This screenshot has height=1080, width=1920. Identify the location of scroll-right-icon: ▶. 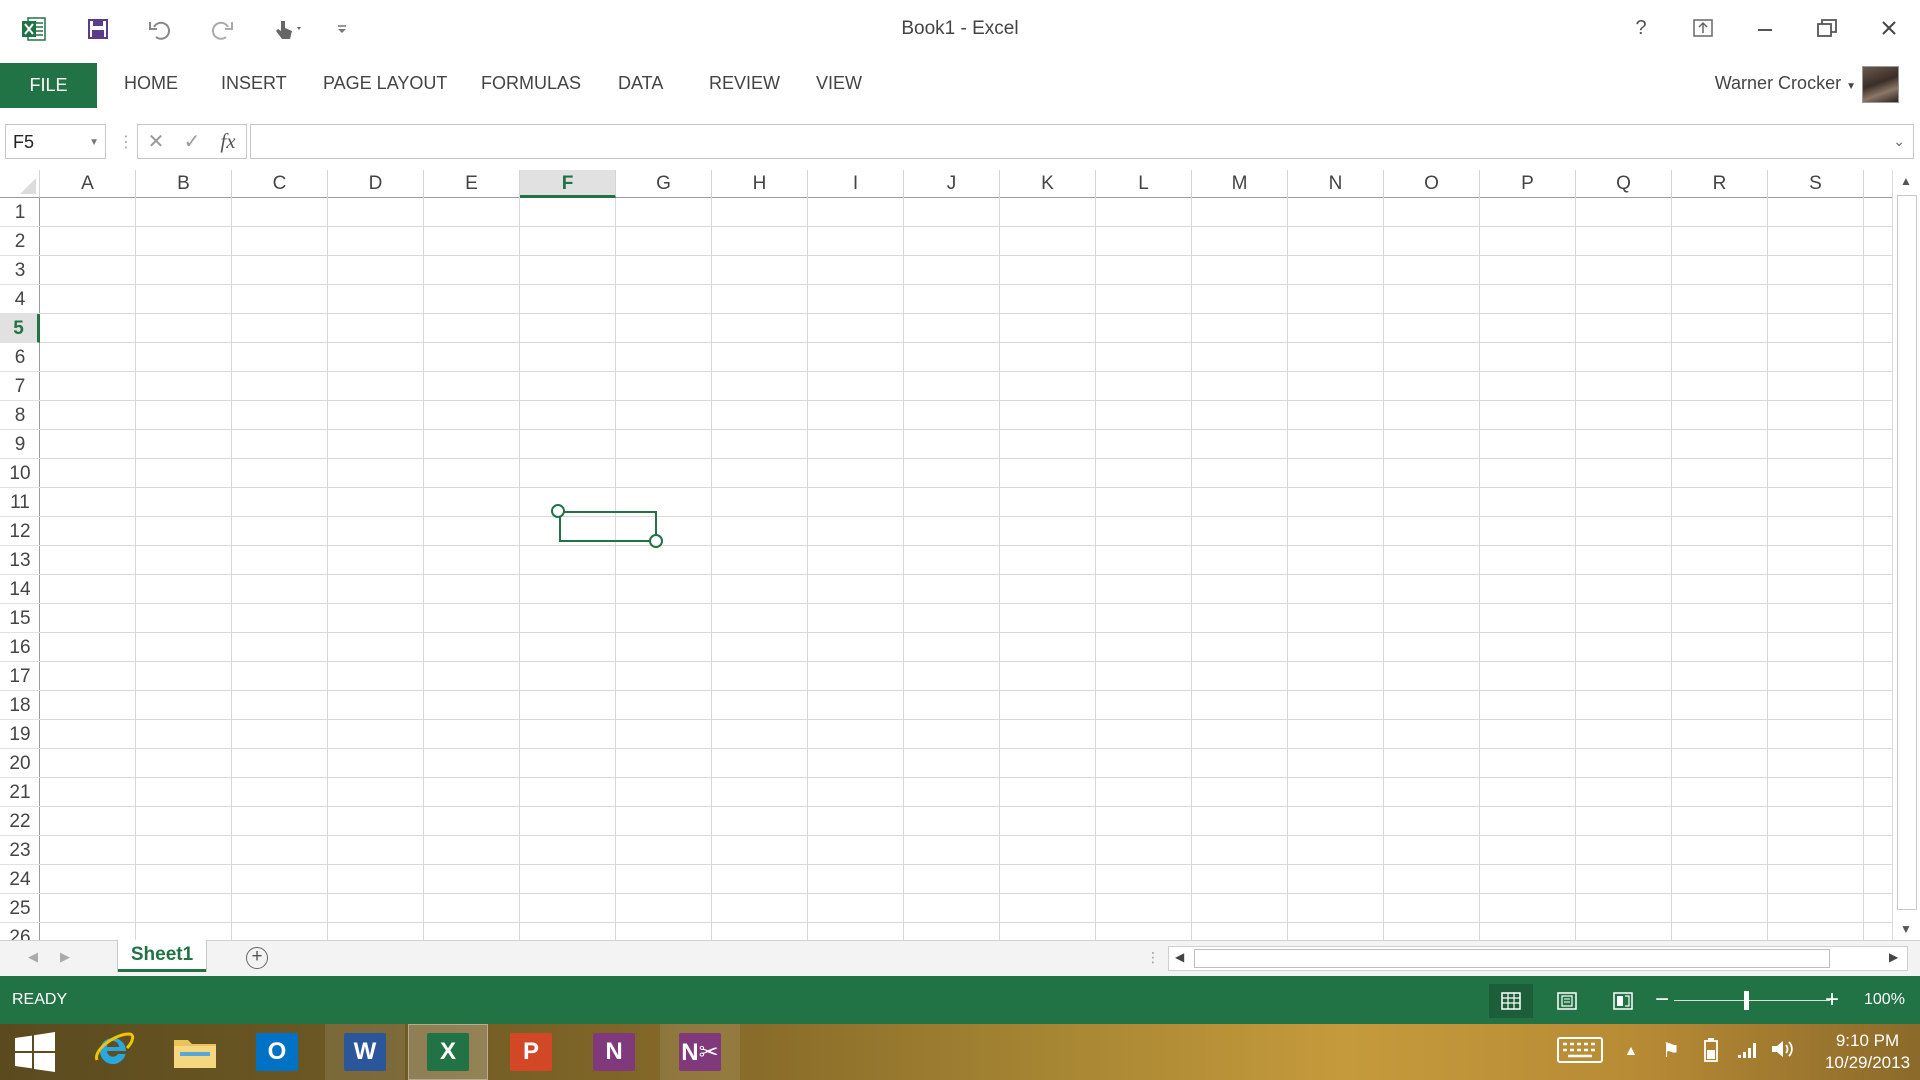
(1893, 957).